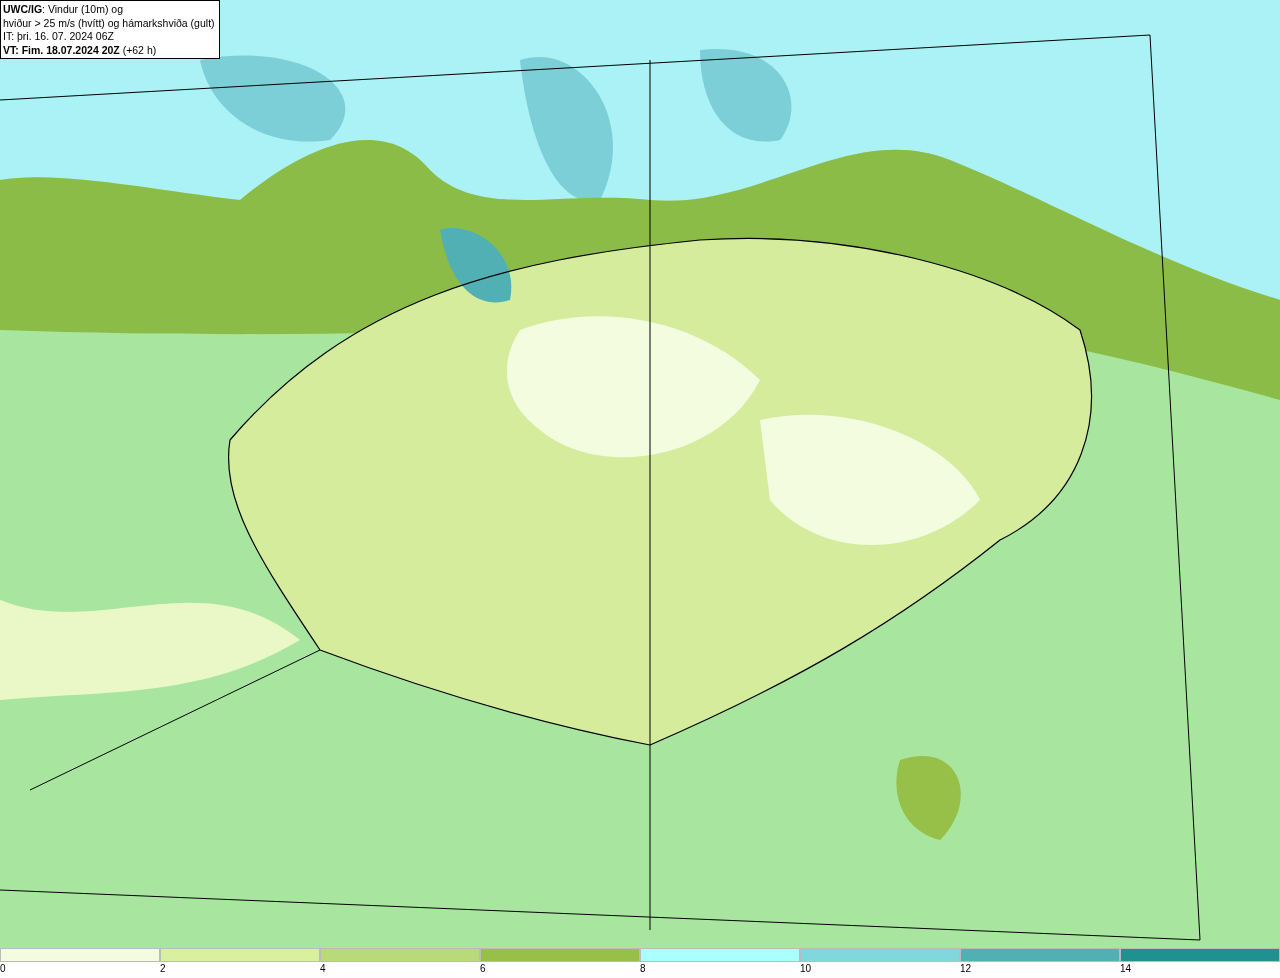 This screenshot has height=978, width=1280. Describe the element at coordinates (643, 969) in the screenshot. I see `legend-label: 8` at that location.